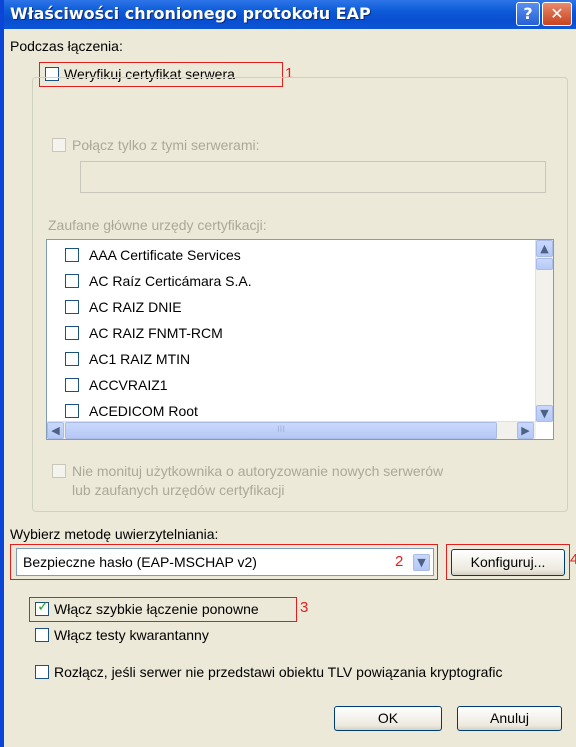 The image size is (576, 747). What do you see at coordinates (42, 635) in the screenshot?
I see `quarantine-checkbox` at bounding box center [42, 635].